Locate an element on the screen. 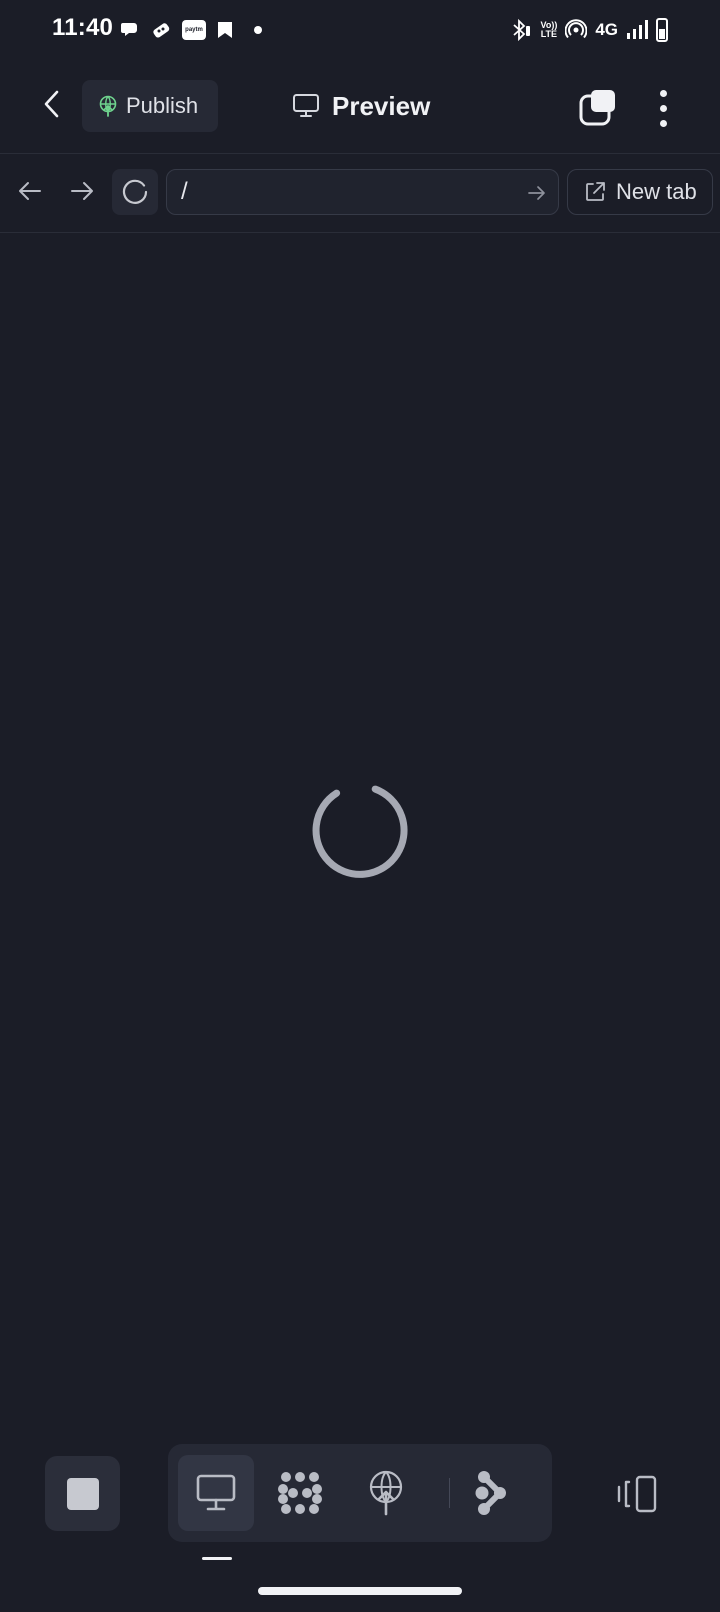 This screenshot has height=1612, width=720. status-bar: 11:40 paytm Vo)) LTE 4G is located at coordinates (360, 30).